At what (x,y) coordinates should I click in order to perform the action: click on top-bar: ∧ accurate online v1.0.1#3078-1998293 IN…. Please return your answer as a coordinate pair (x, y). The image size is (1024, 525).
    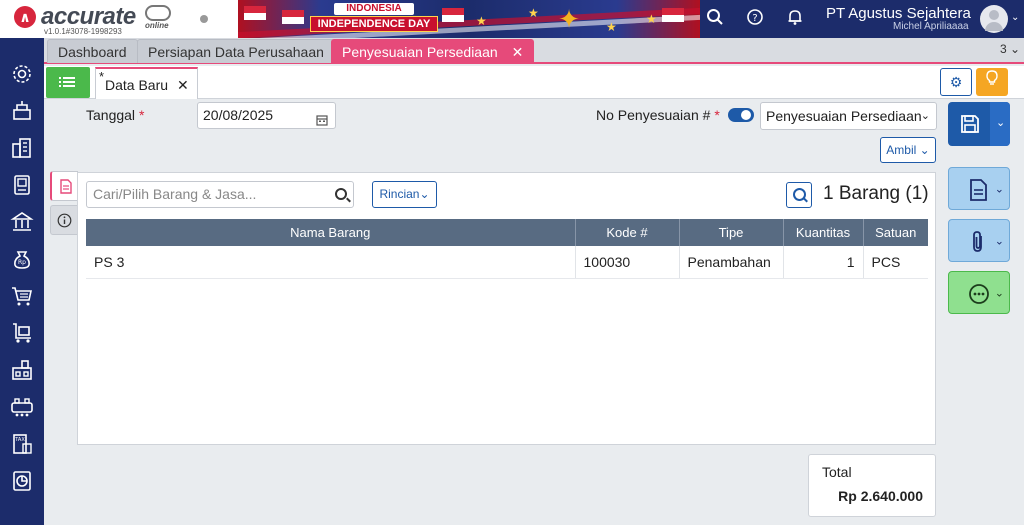
    Looking at the image, I should click on (512, 19).